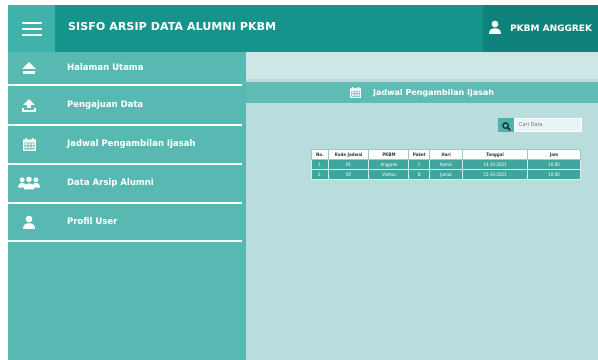 Image resolution: width=598 pixels, height=360 pixels. What do you see at coordinates (320, 174) in the screenshot?
I see `table-cell: 2.` at bounding box center [320, 174].